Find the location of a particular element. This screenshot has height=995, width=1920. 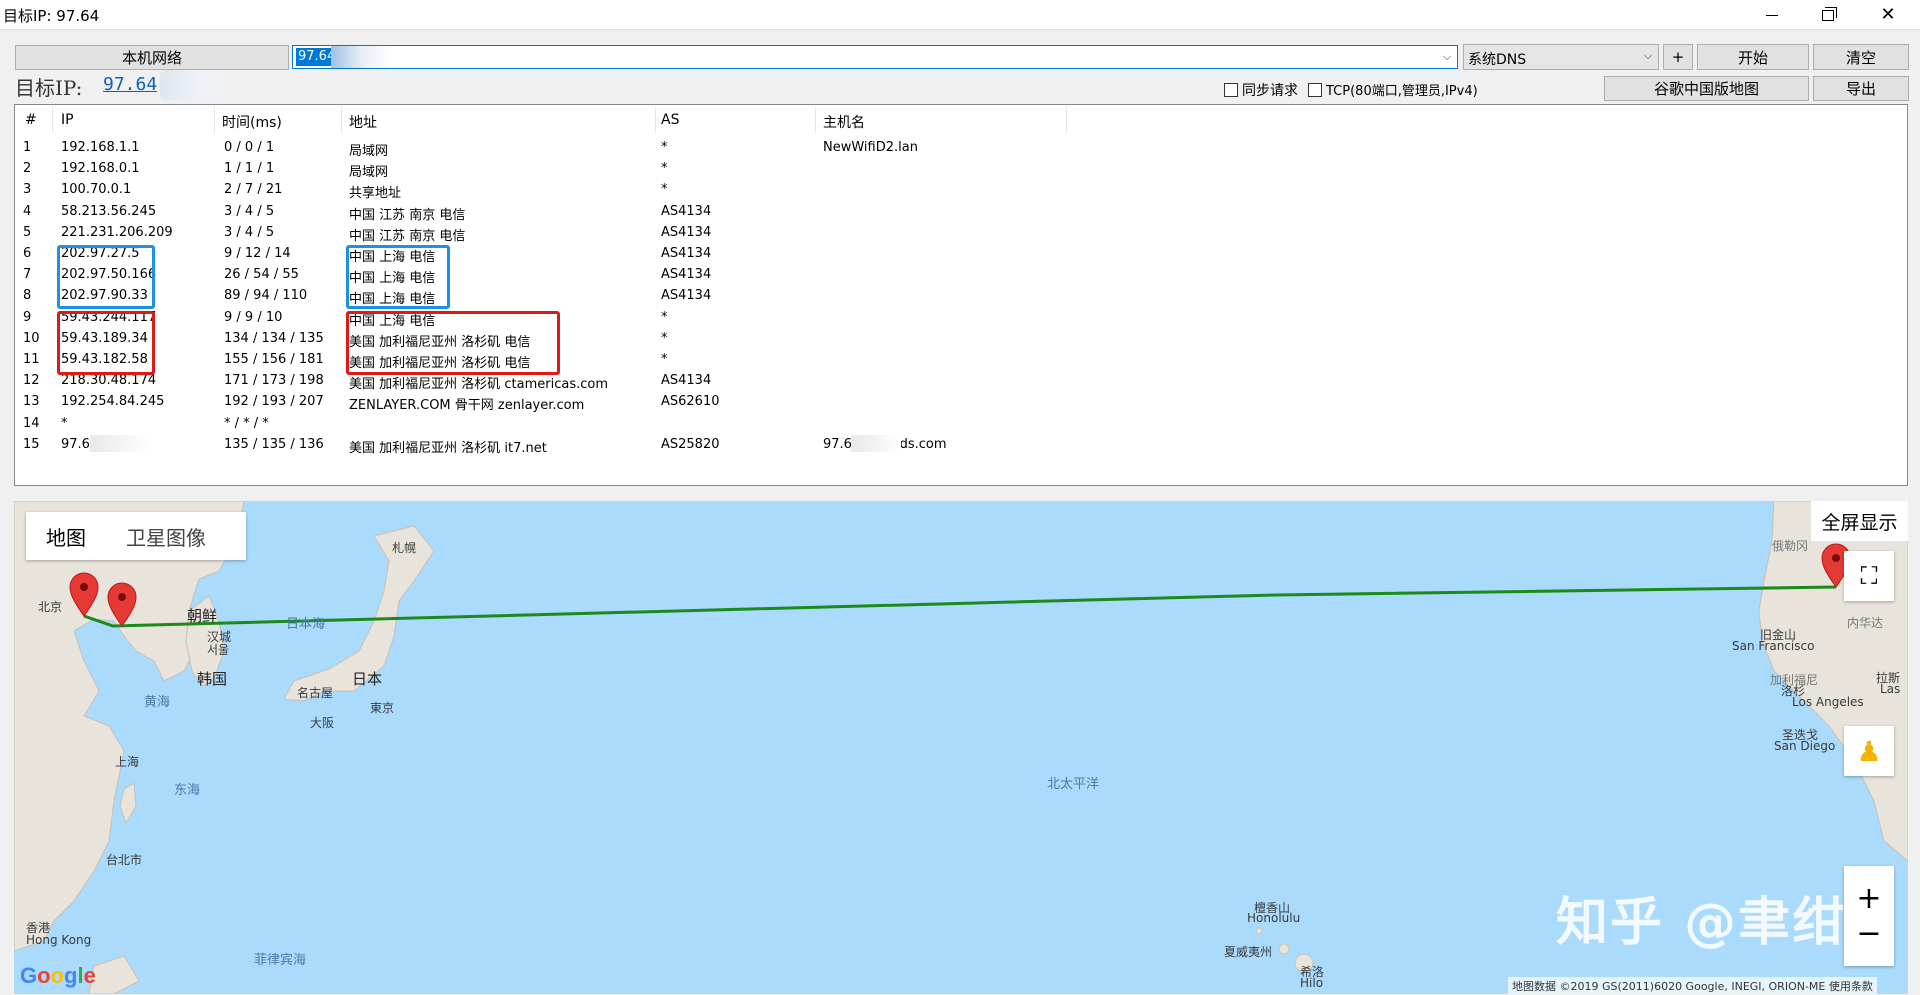

cell-time: 1 / 1 / 1 is located at coordinates (249, 169).